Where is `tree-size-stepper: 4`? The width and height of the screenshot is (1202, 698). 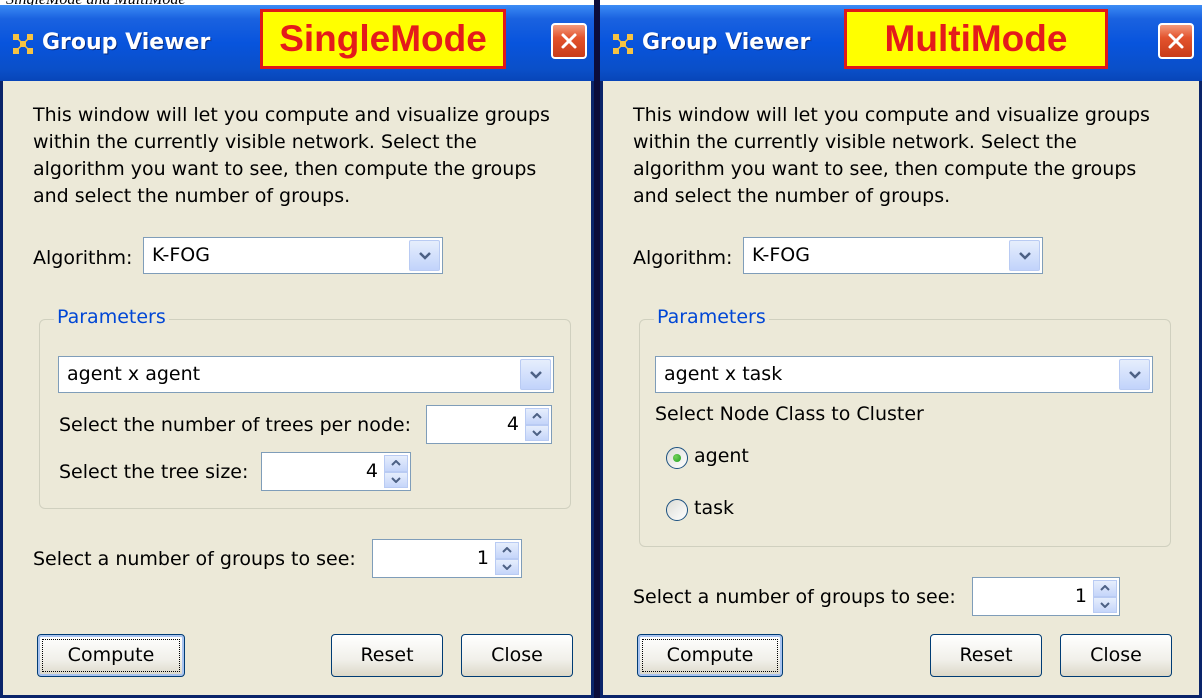
tree-size-stepper: 4 is located at coordinates (336, 471).